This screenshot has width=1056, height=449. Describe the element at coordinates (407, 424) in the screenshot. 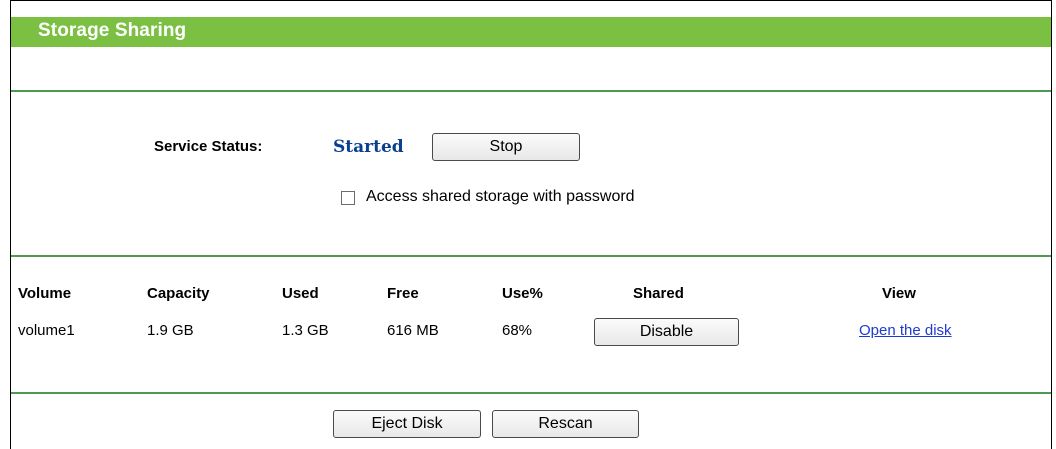

I see `eject-disk-button: Eject Disk` at that location.